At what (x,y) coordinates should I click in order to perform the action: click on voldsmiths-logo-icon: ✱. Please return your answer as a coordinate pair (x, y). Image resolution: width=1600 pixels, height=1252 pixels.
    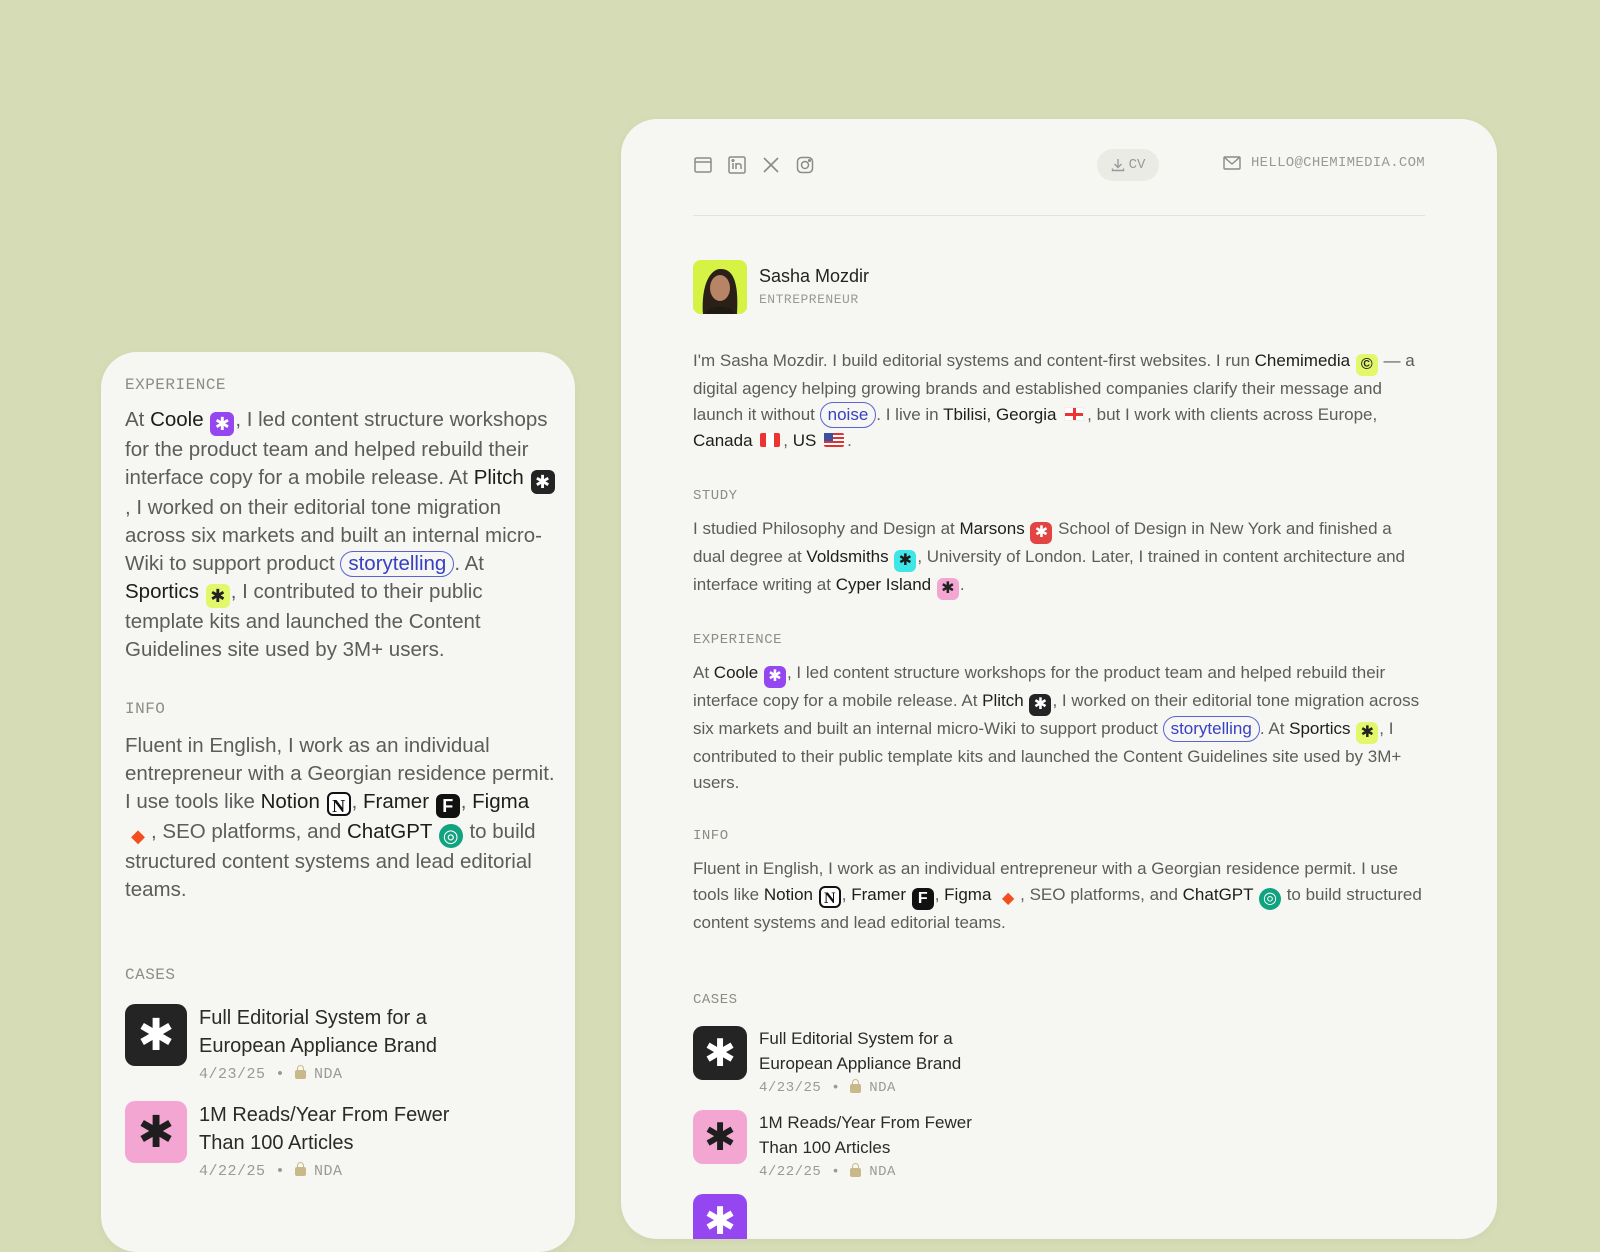
    Looking at the image, I should click on (905, 561).